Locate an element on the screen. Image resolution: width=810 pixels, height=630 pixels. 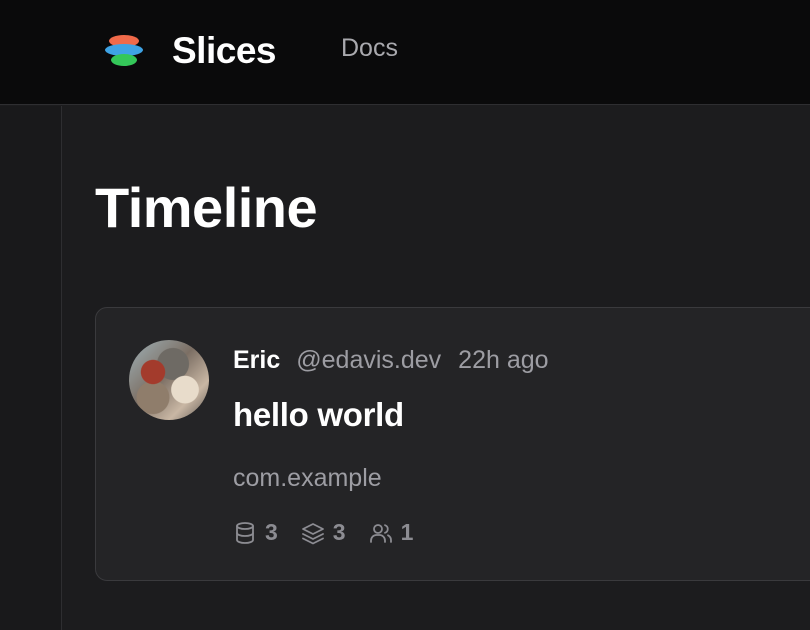
author-avatar is located at coordinates (169, 380).